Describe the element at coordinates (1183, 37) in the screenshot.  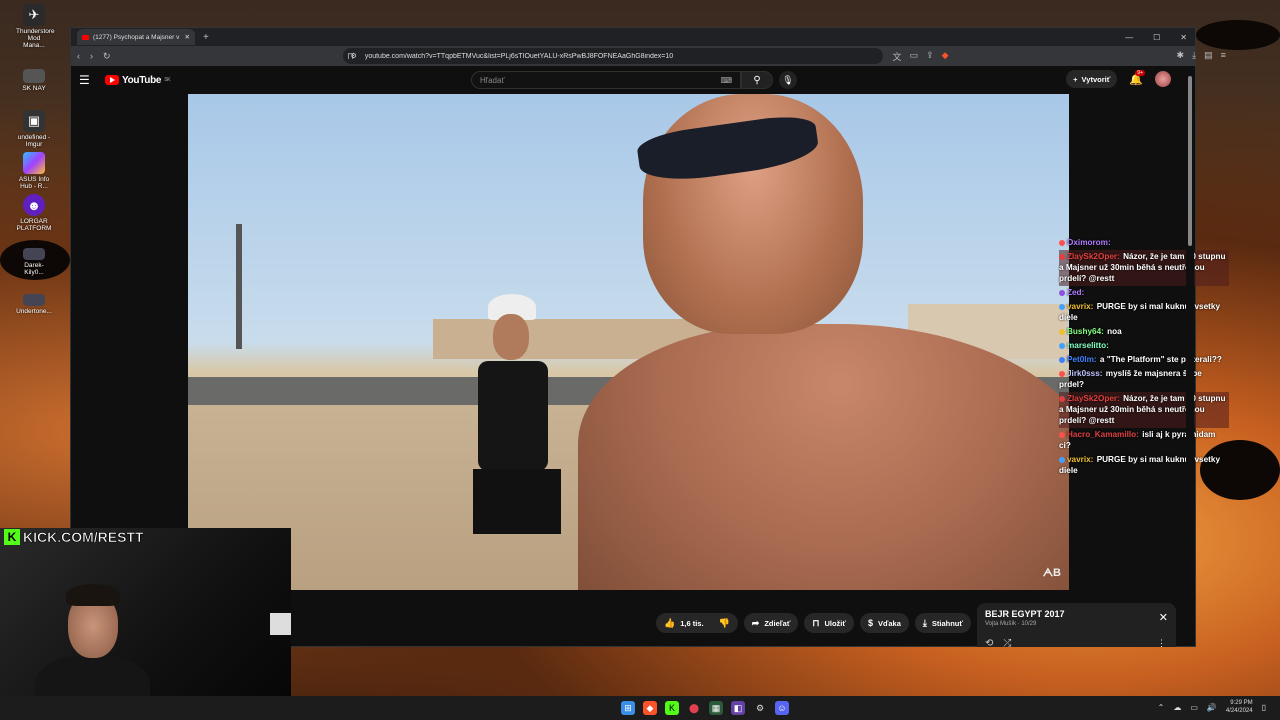
I see `close-window-icon: ✕` at that location.